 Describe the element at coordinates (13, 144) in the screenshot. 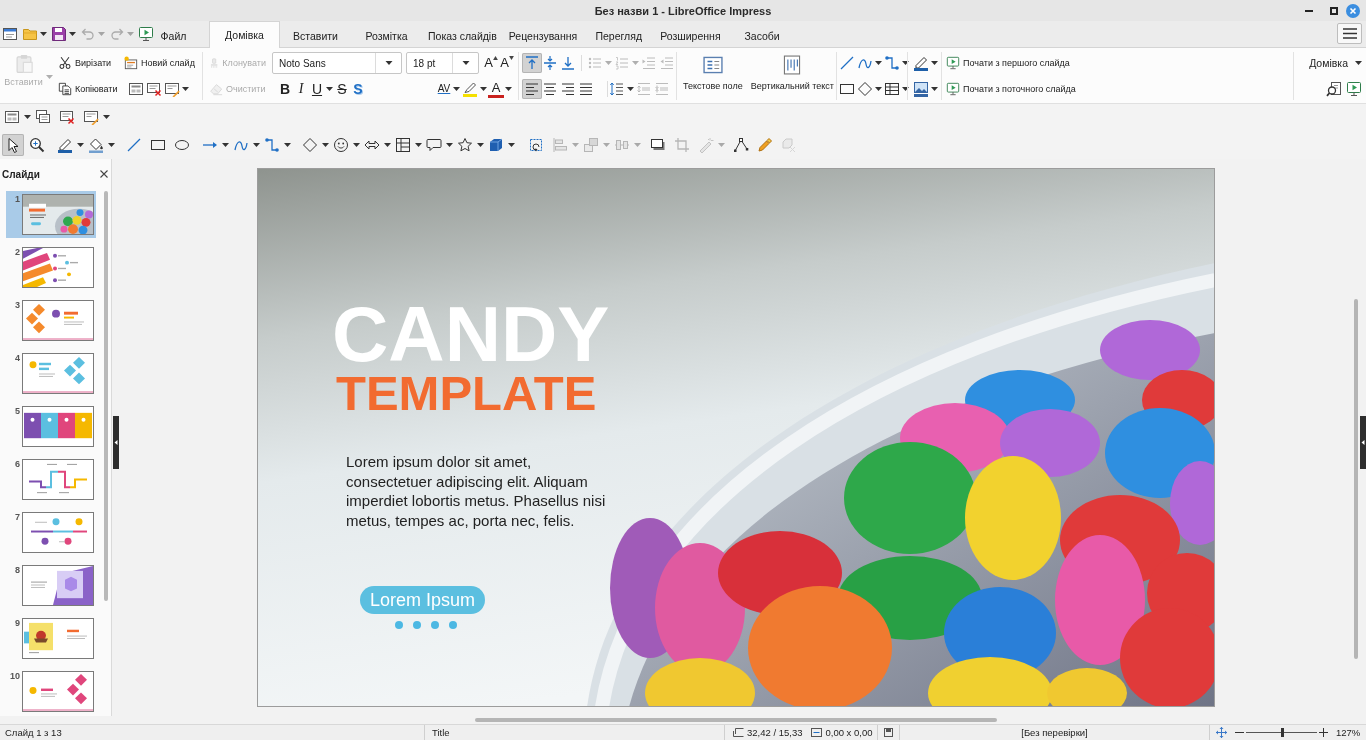

I see `pointer-icon` at that location.